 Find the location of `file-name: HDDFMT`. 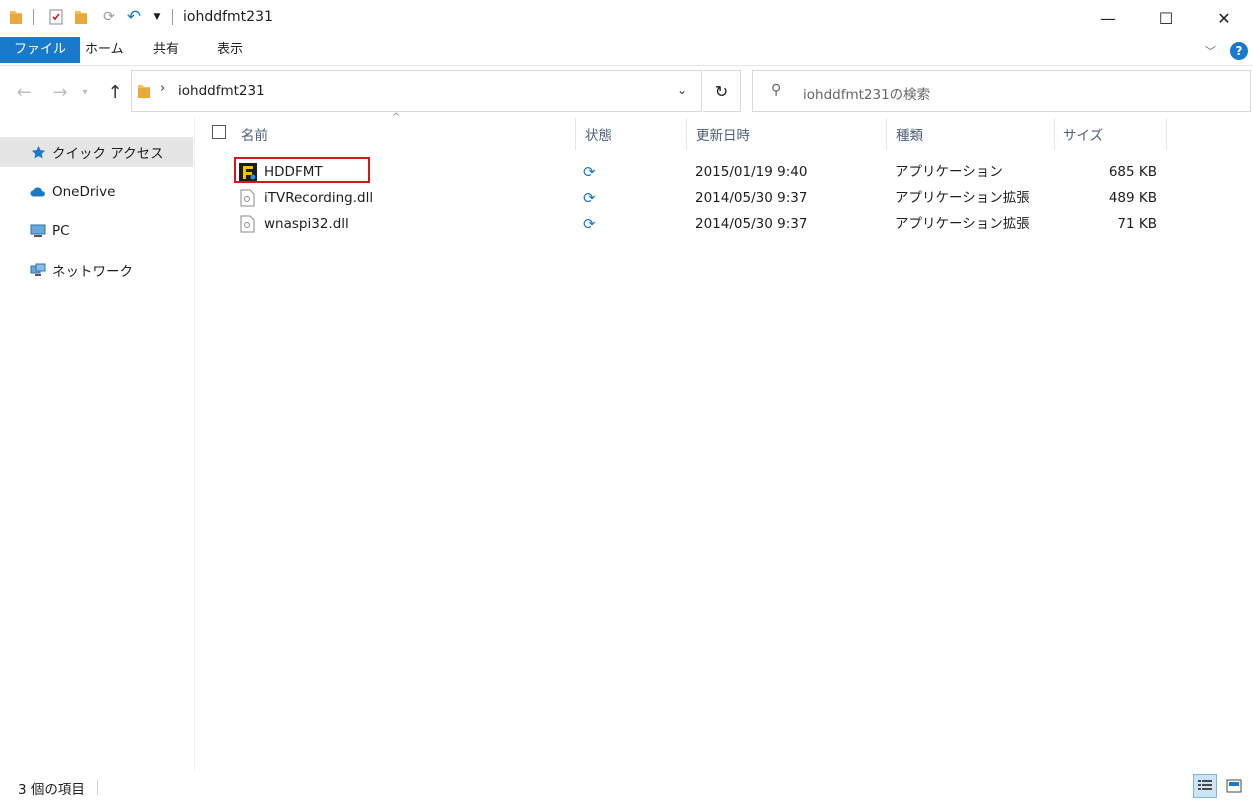

file-name: HDDFMT is located at coordinates (293, 172).